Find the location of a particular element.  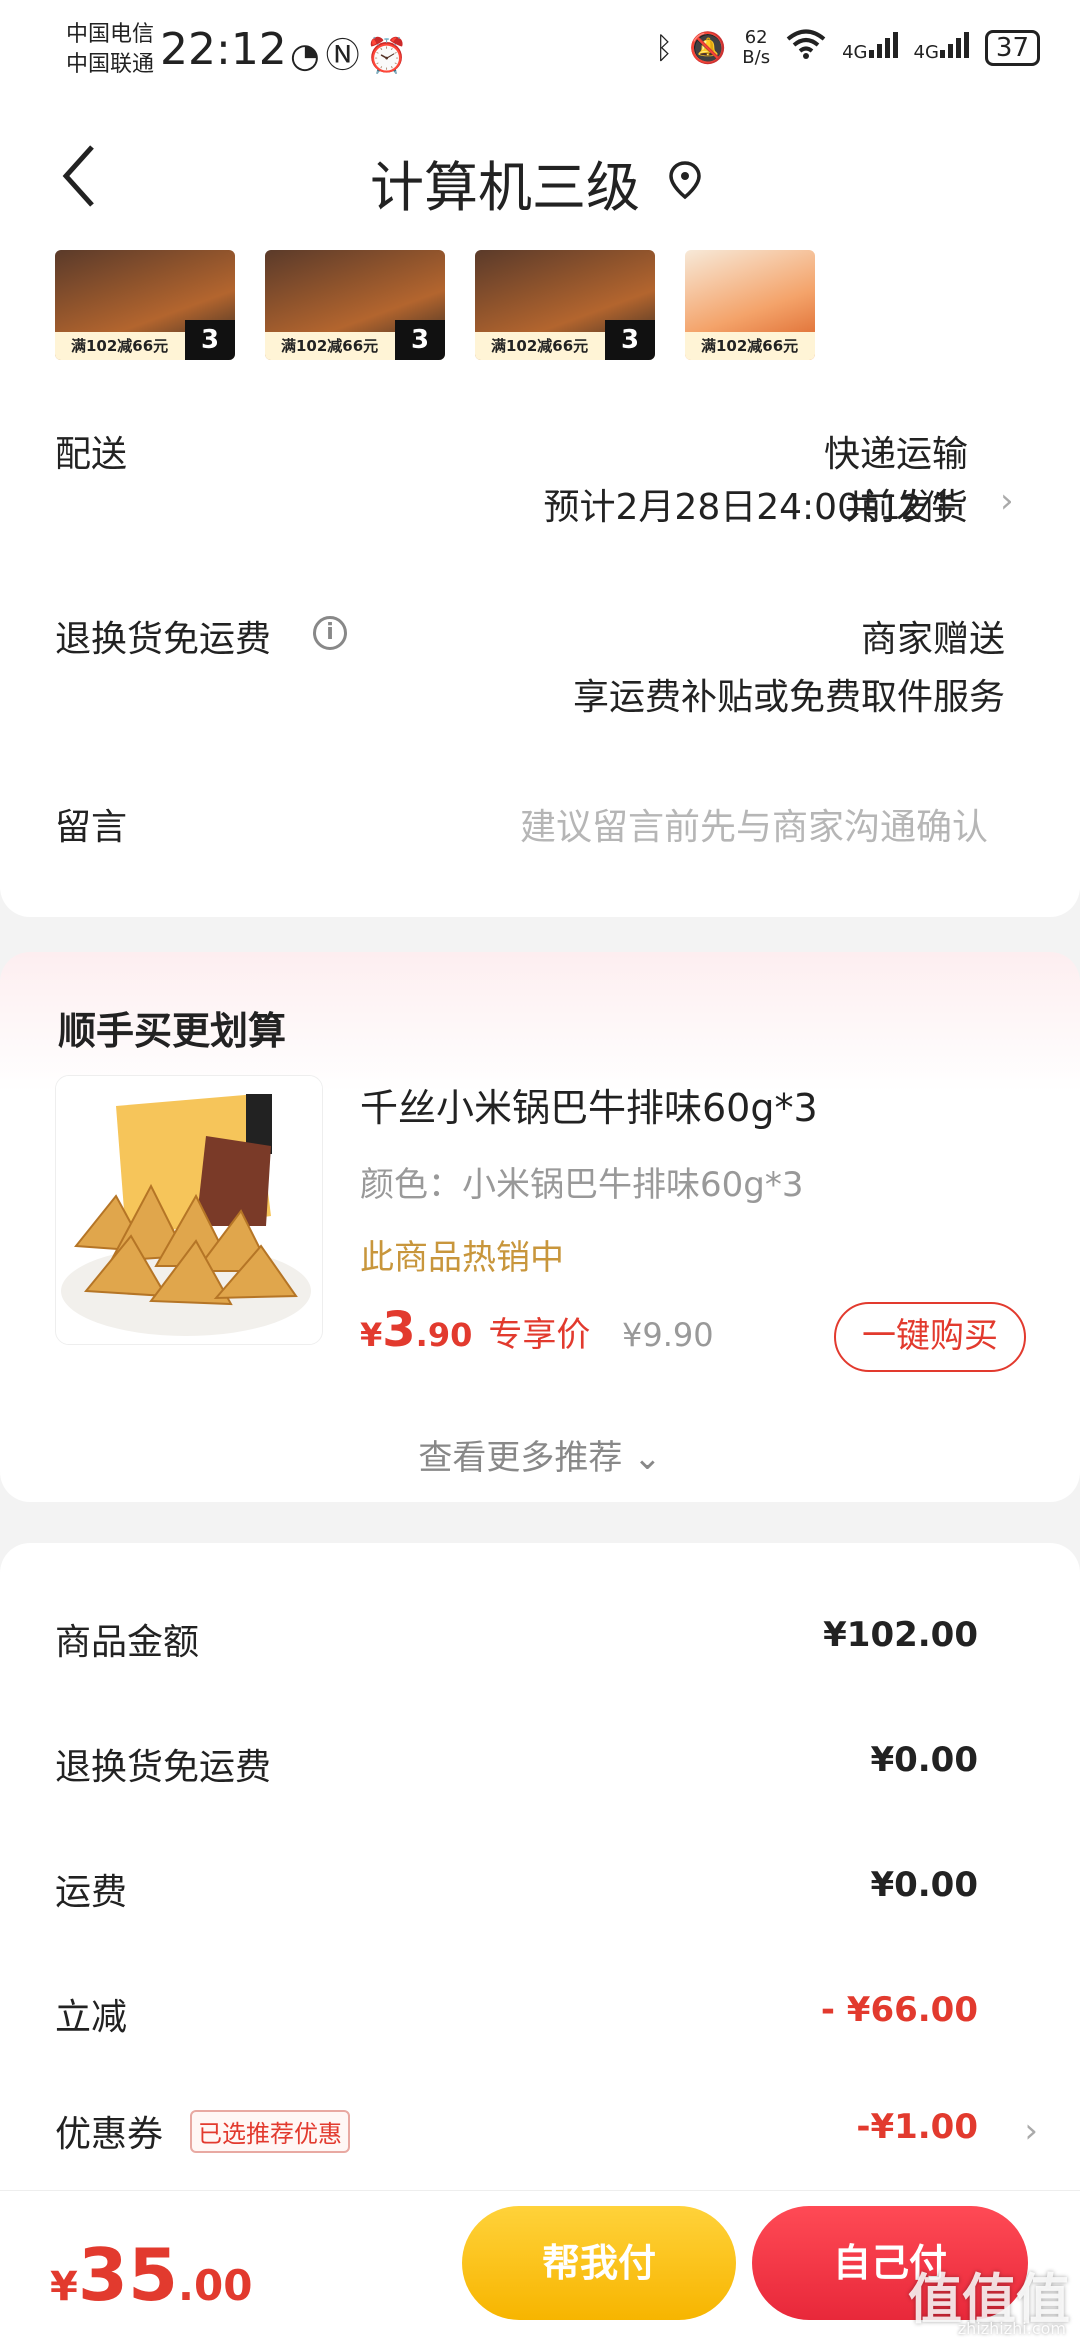

network-type-1: 4G is located at coordinates (855, 52).